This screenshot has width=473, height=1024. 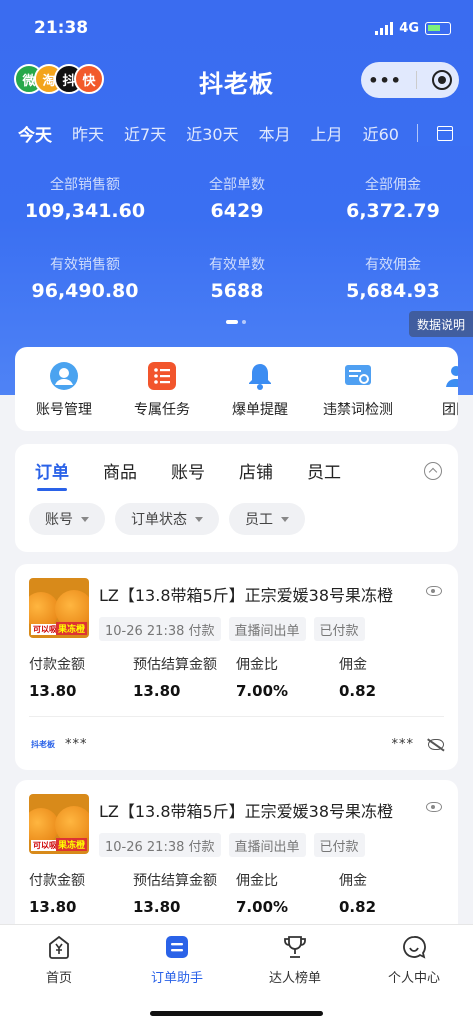 What do you see at coordinates (245, 133) in the screenshot?
I see `date-range-tabs: 今天 昨天 近7天 近30天 本月 上月 近60` at bounding box center [245, 133].